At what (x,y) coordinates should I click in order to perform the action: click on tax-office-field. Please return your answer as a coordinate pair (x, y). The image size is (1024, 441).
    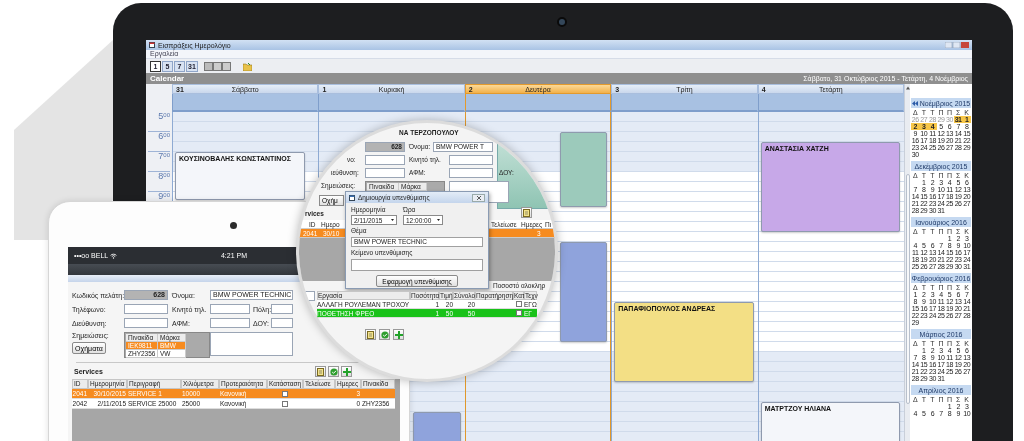
    Looking at the image, I should click on (282, 323).